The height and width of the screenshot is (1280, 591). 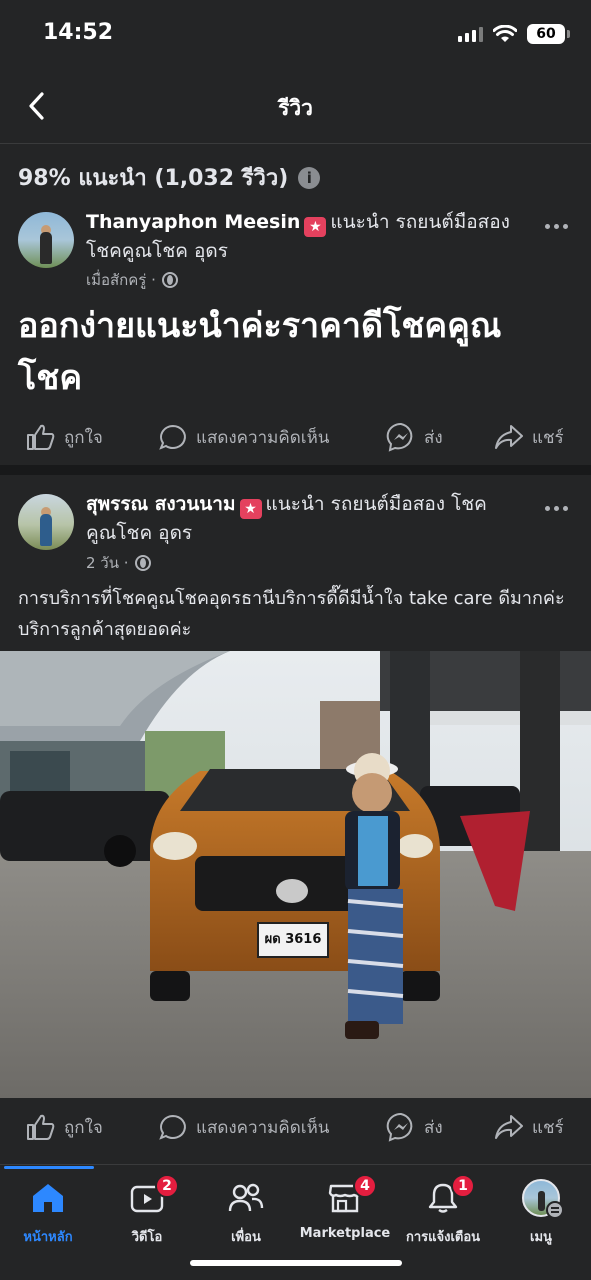 I want to click on tab-label: Marketplace, so click(x=345, y=1233).